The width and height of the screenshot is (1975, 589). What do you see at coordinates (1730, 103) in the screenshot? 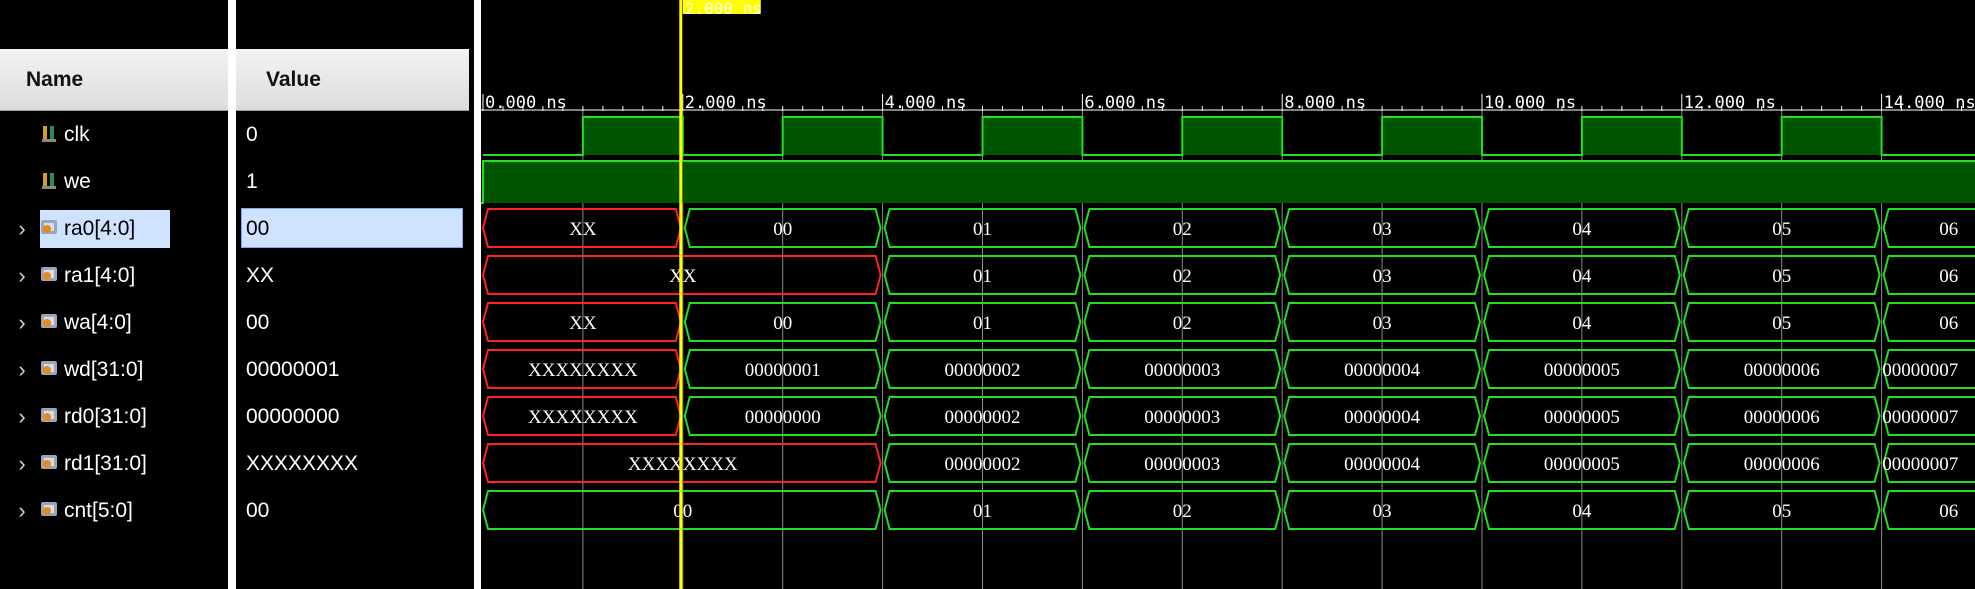
I see `ruler-label: 12.000 ns` at bounding box center [1730, 103].